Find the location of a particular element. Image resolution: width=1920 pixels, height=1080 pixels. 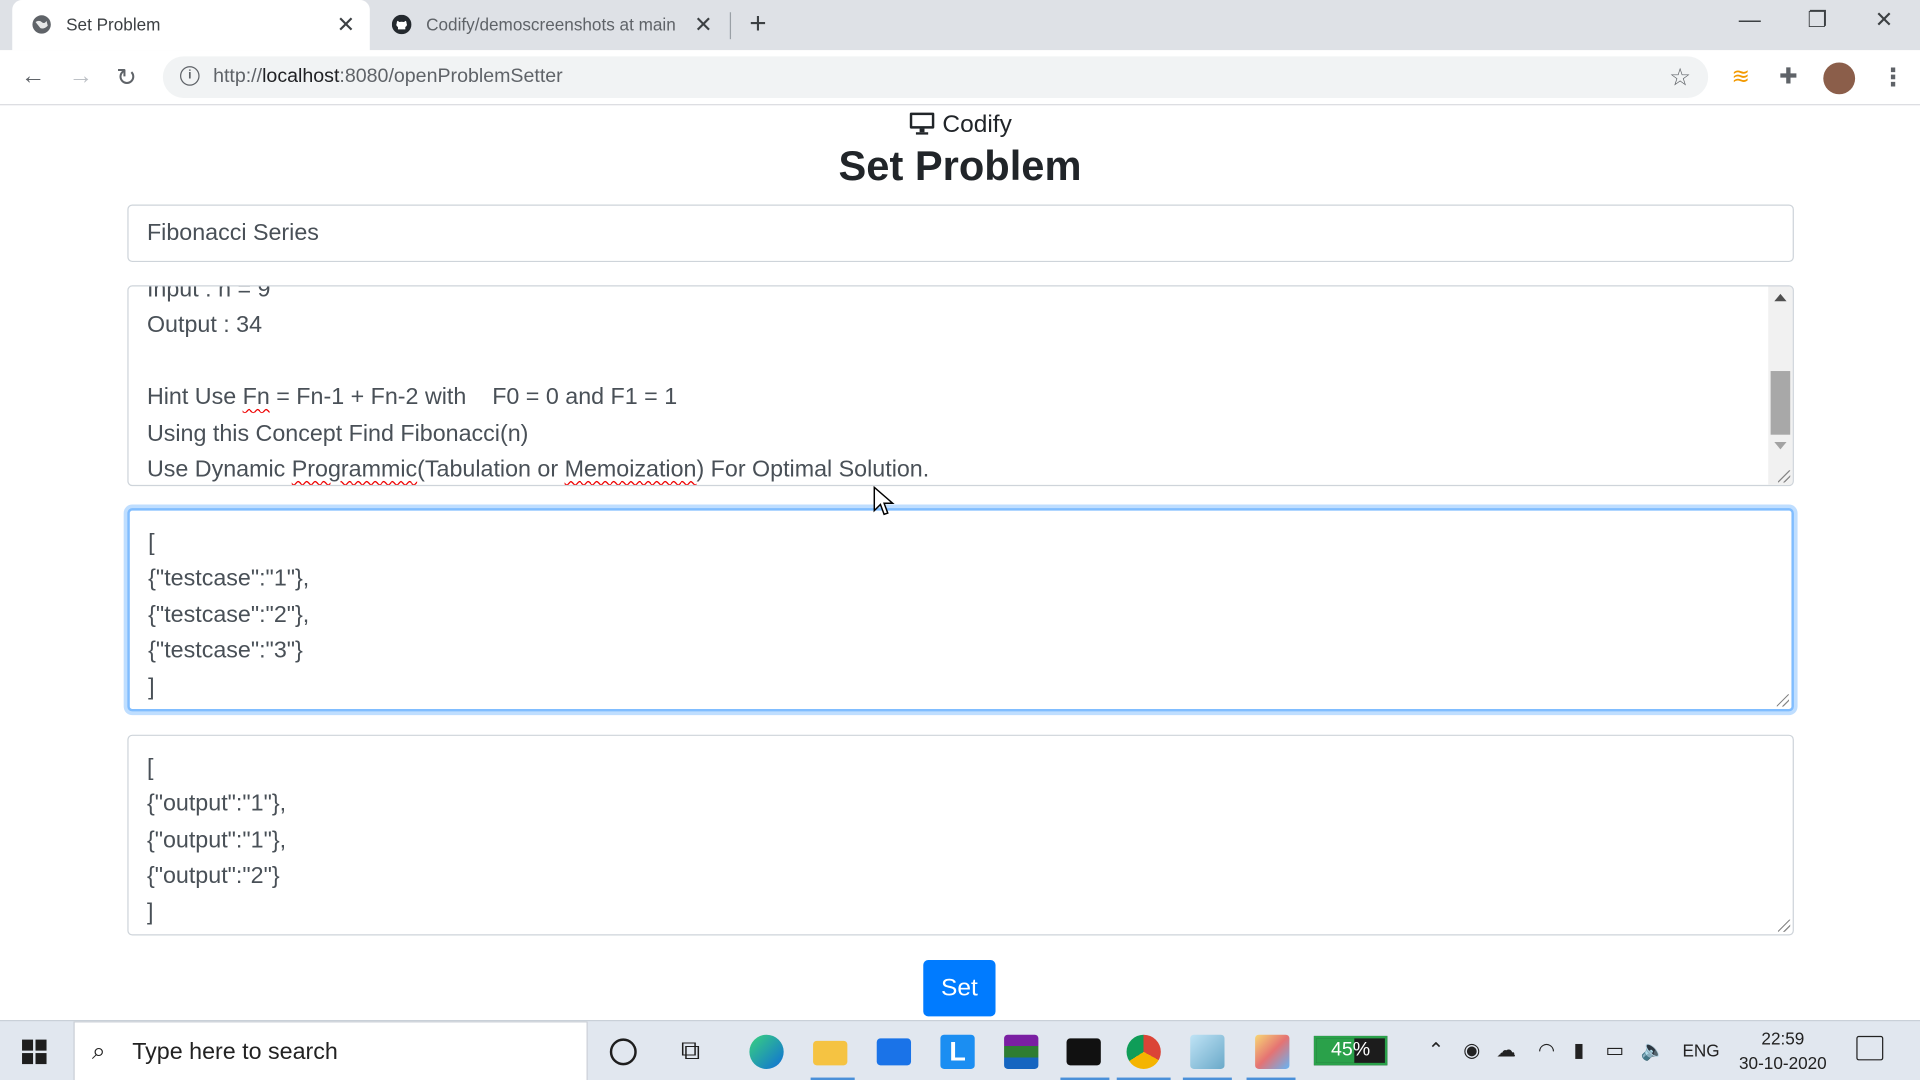

github-icon is located at coordinates (401, 24).